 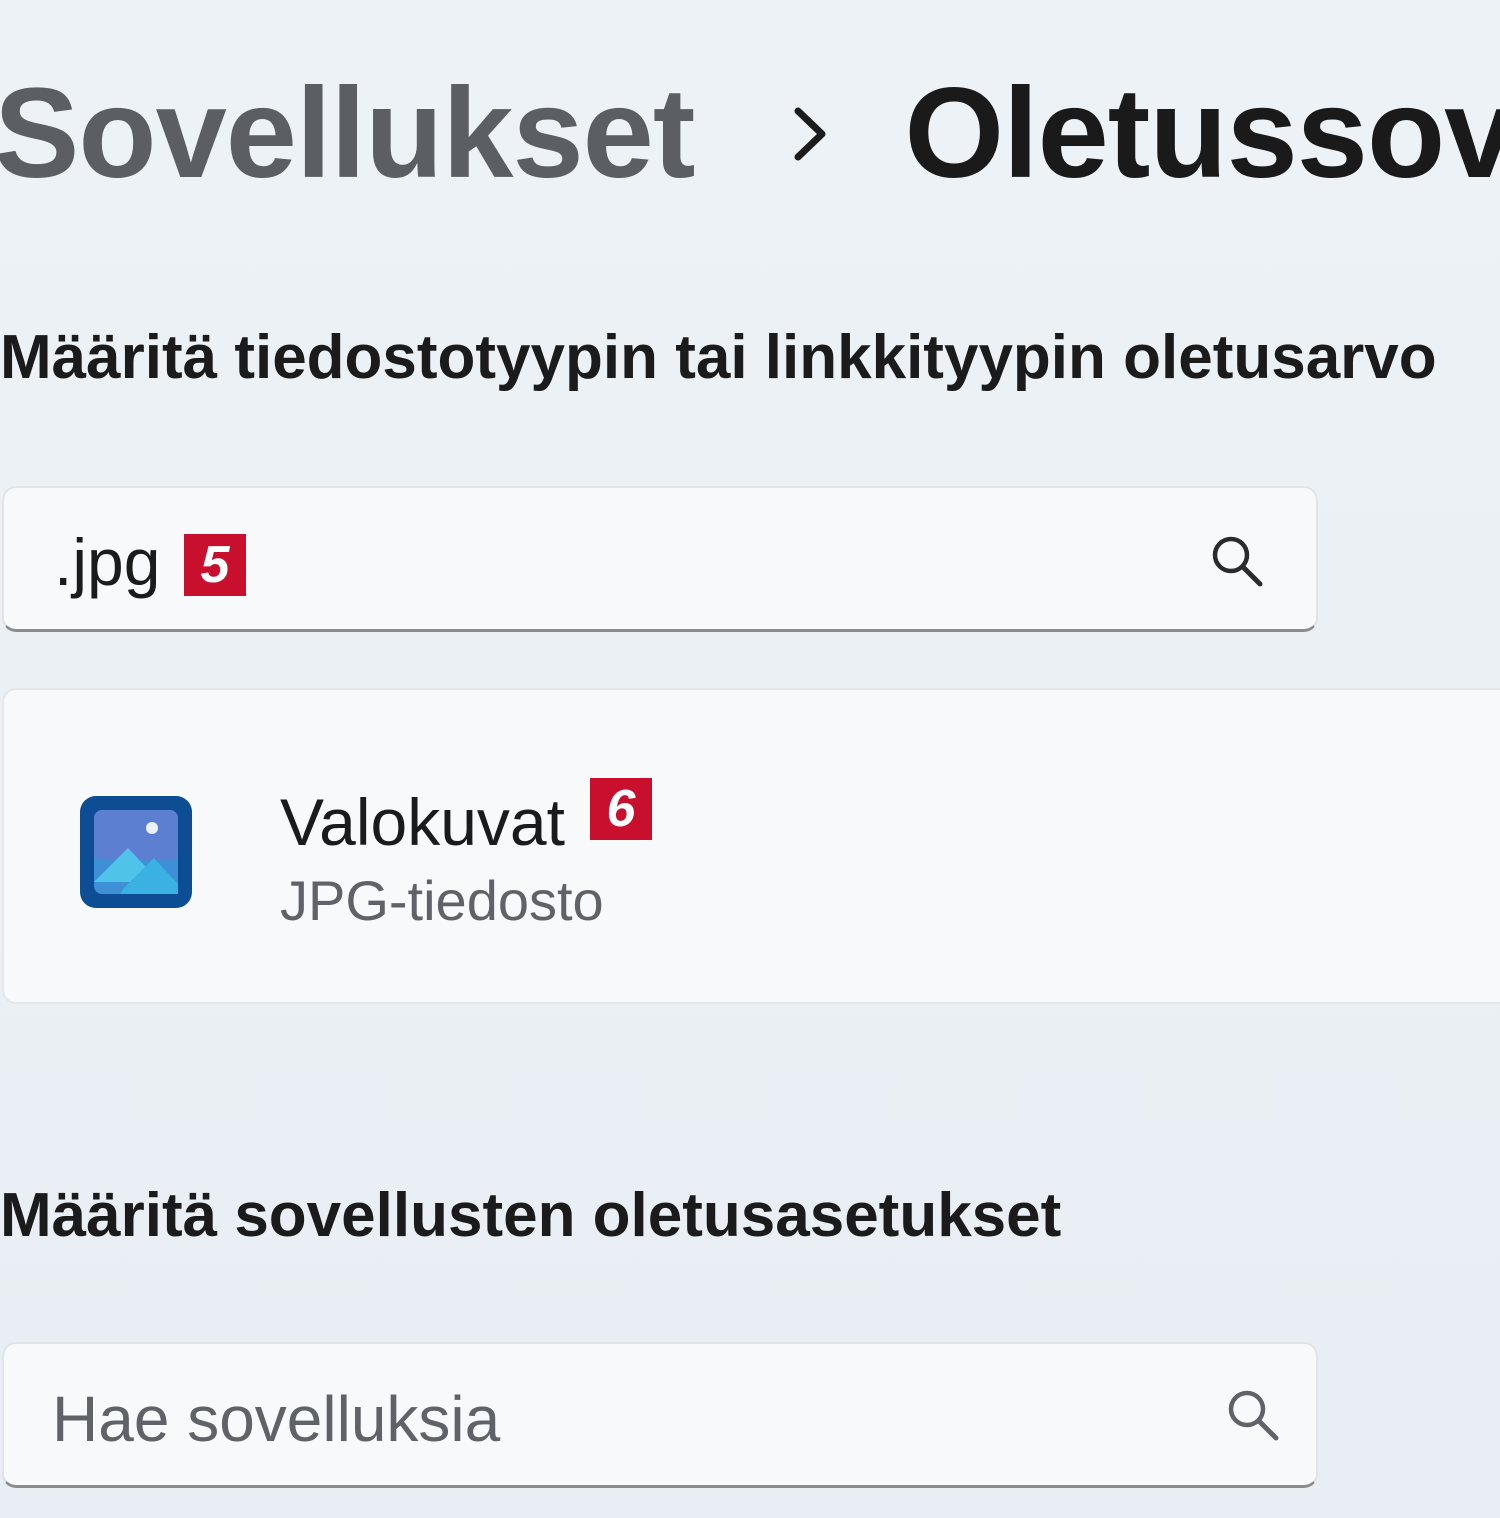 What do you see at coordinates (810, 133) in the screenshot?
I see `chevron-right-icon` at bounding box center [810, 133].